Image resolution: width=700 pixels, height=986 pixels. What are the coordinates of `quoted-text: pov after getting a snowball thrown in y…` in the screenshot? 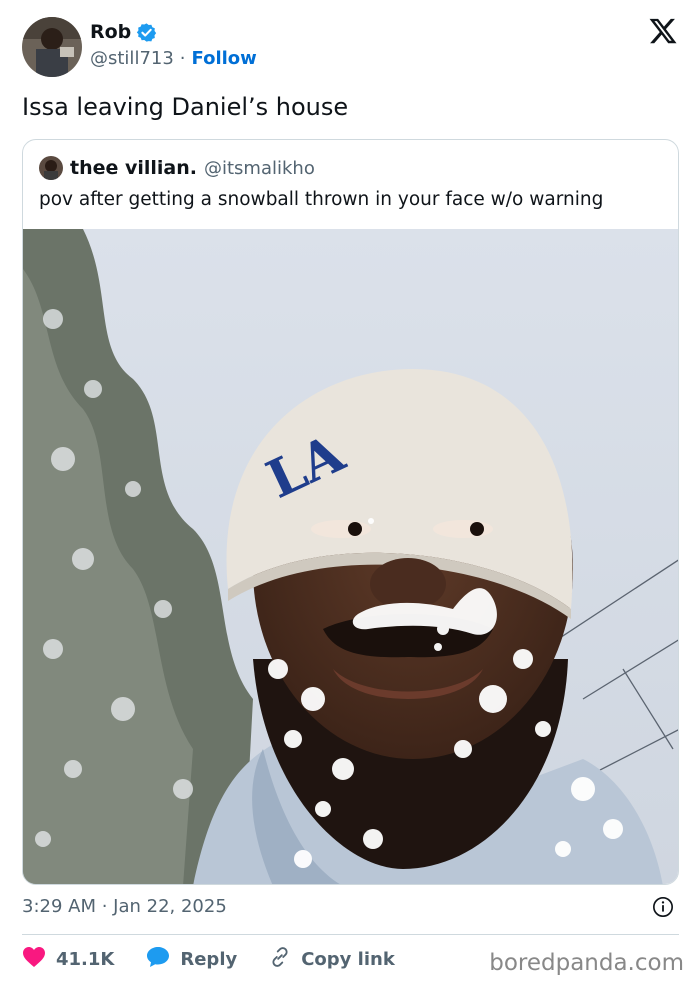 It's located at (321, 199).